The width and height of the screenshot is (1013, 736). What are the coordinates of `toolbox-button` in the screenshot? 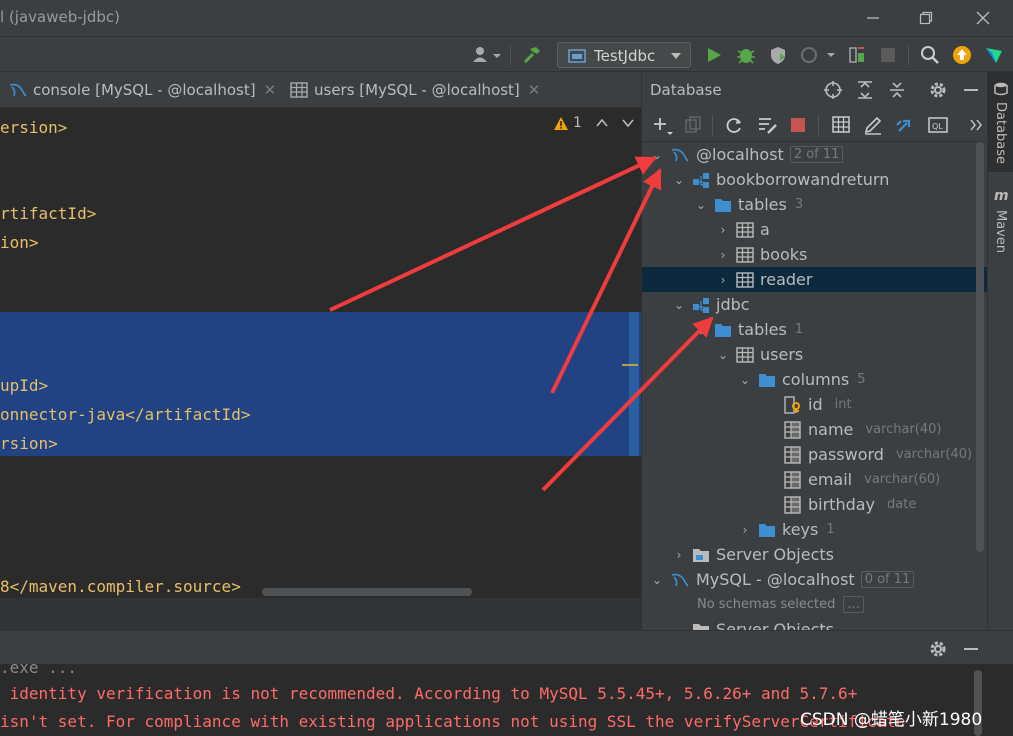 It's located at (994, 55).